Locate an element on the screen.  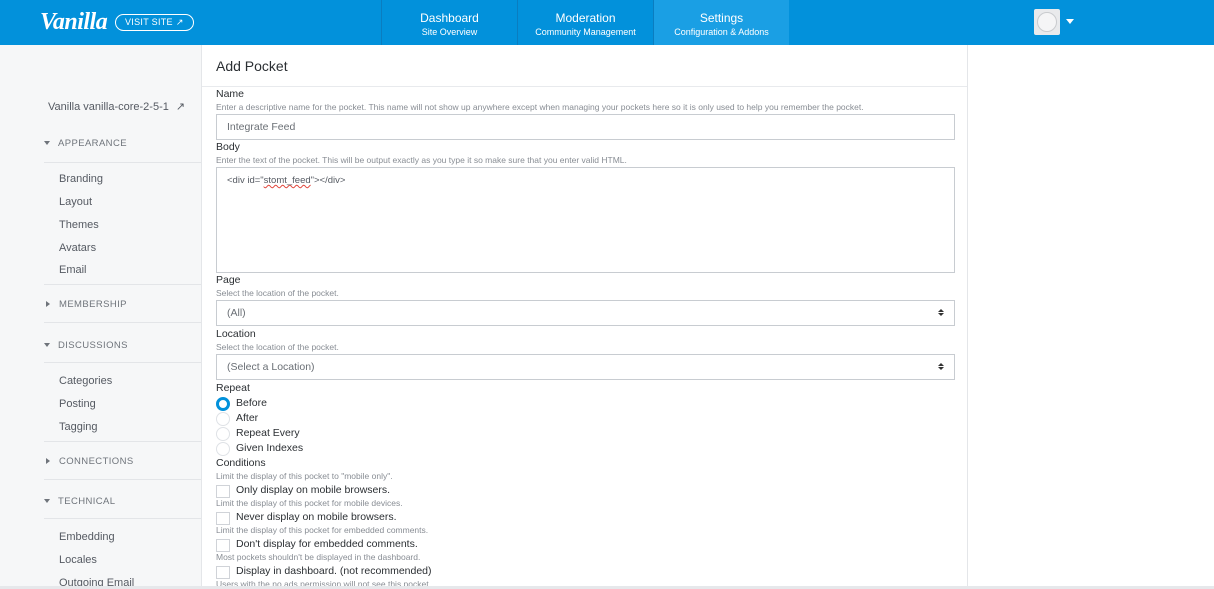
page-select-value: (All) is located at coordinates (236, 313).